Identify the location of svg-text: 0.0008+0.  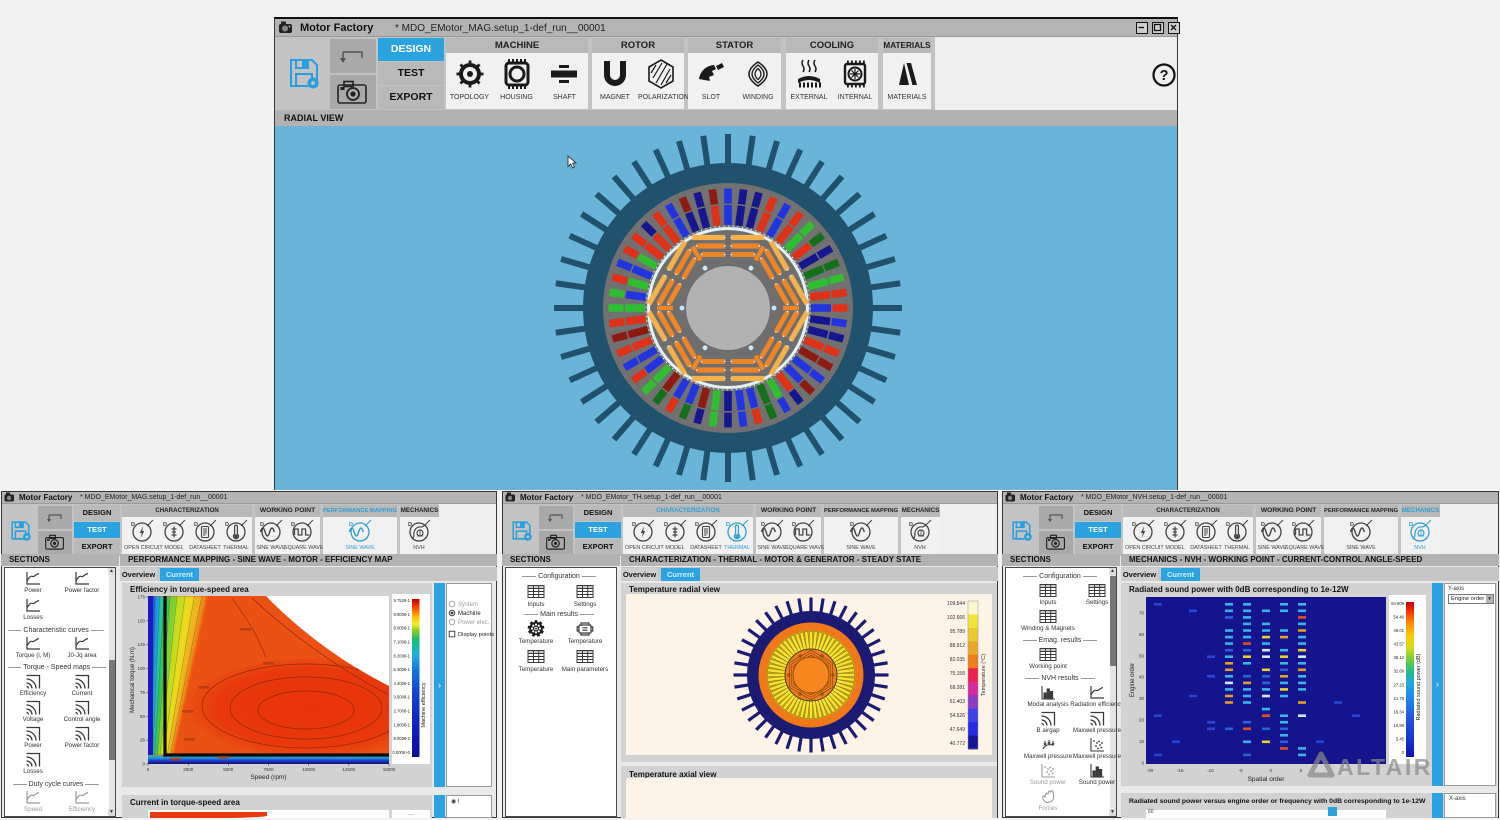
(401, 752).